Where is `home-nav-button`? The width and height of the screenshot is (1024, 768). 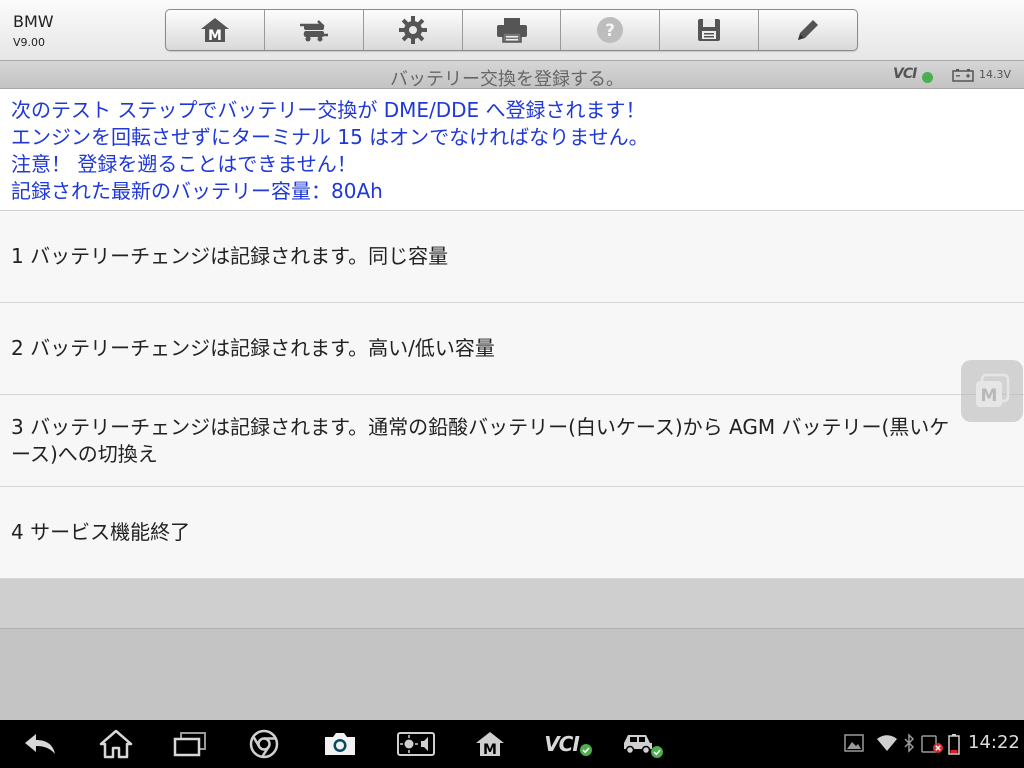 home-nav-button is located at coordinates (116, 744).